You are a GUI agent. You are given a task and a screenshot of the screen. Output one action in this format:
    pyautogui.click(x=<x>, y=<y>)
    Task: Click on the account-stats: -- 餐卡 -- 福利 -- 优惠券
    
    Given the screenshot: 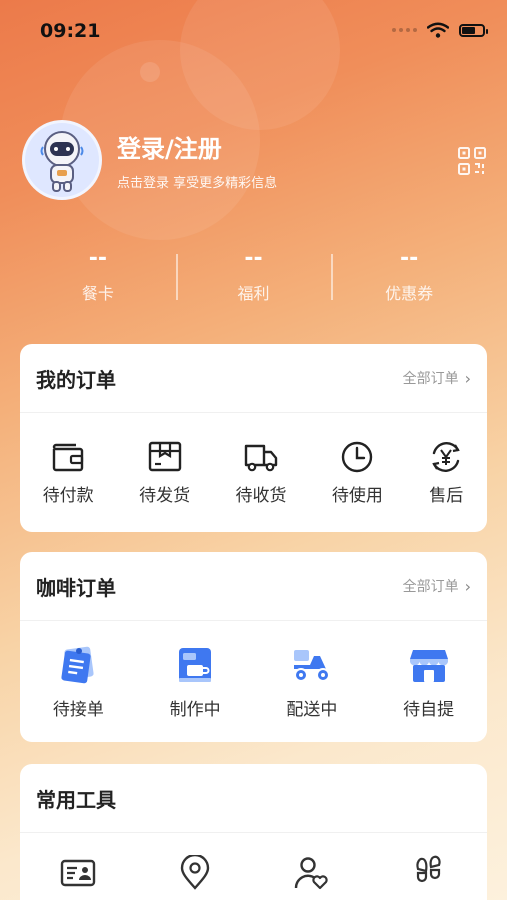 What is the action you would take?
    pyautogui.click(x=253, y=278)
    